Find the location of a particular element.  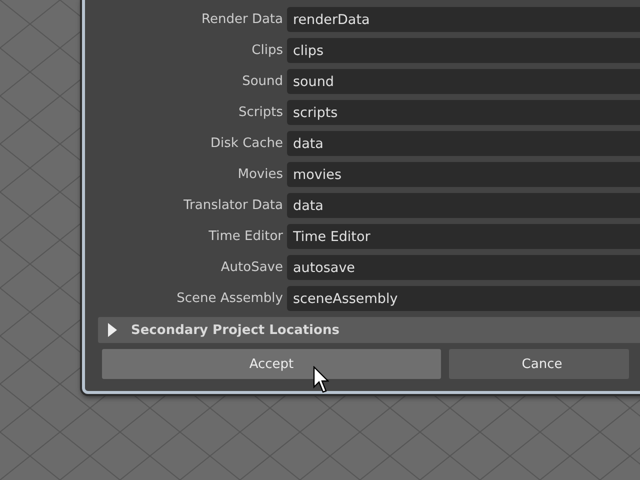

field-label: Scene Assembly is located at coordinates (229, 298).